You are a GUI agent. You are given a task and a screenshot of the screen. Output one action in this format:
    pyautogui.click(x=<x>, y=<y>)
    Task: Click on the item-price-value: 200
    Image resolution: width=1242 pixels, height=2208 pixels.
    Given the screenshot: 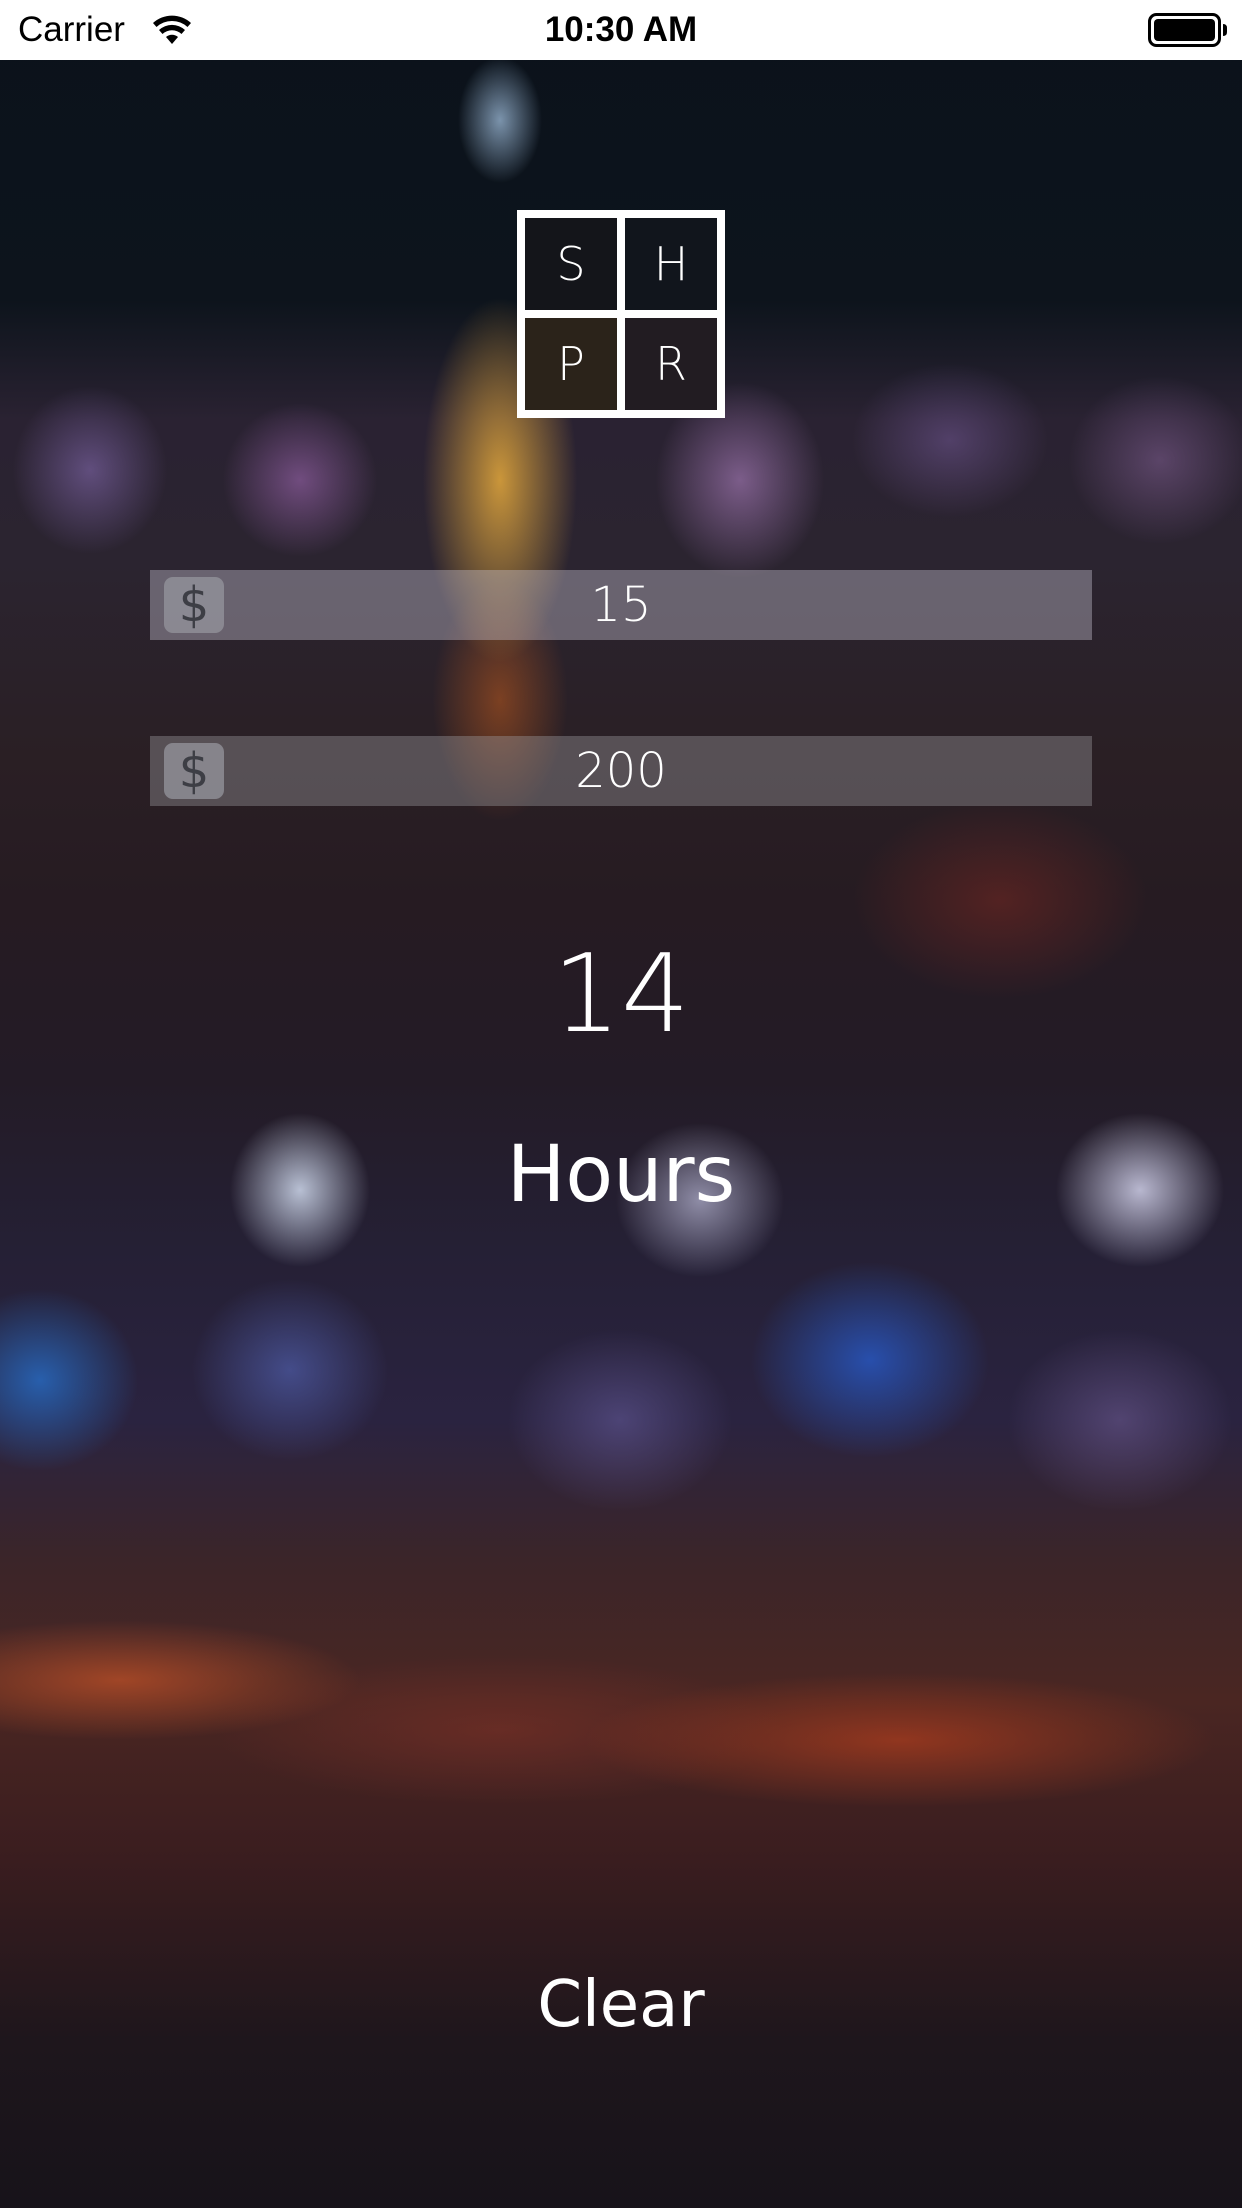 What is the action you would take?
    pyautogui.click(x=621, y=771)
    